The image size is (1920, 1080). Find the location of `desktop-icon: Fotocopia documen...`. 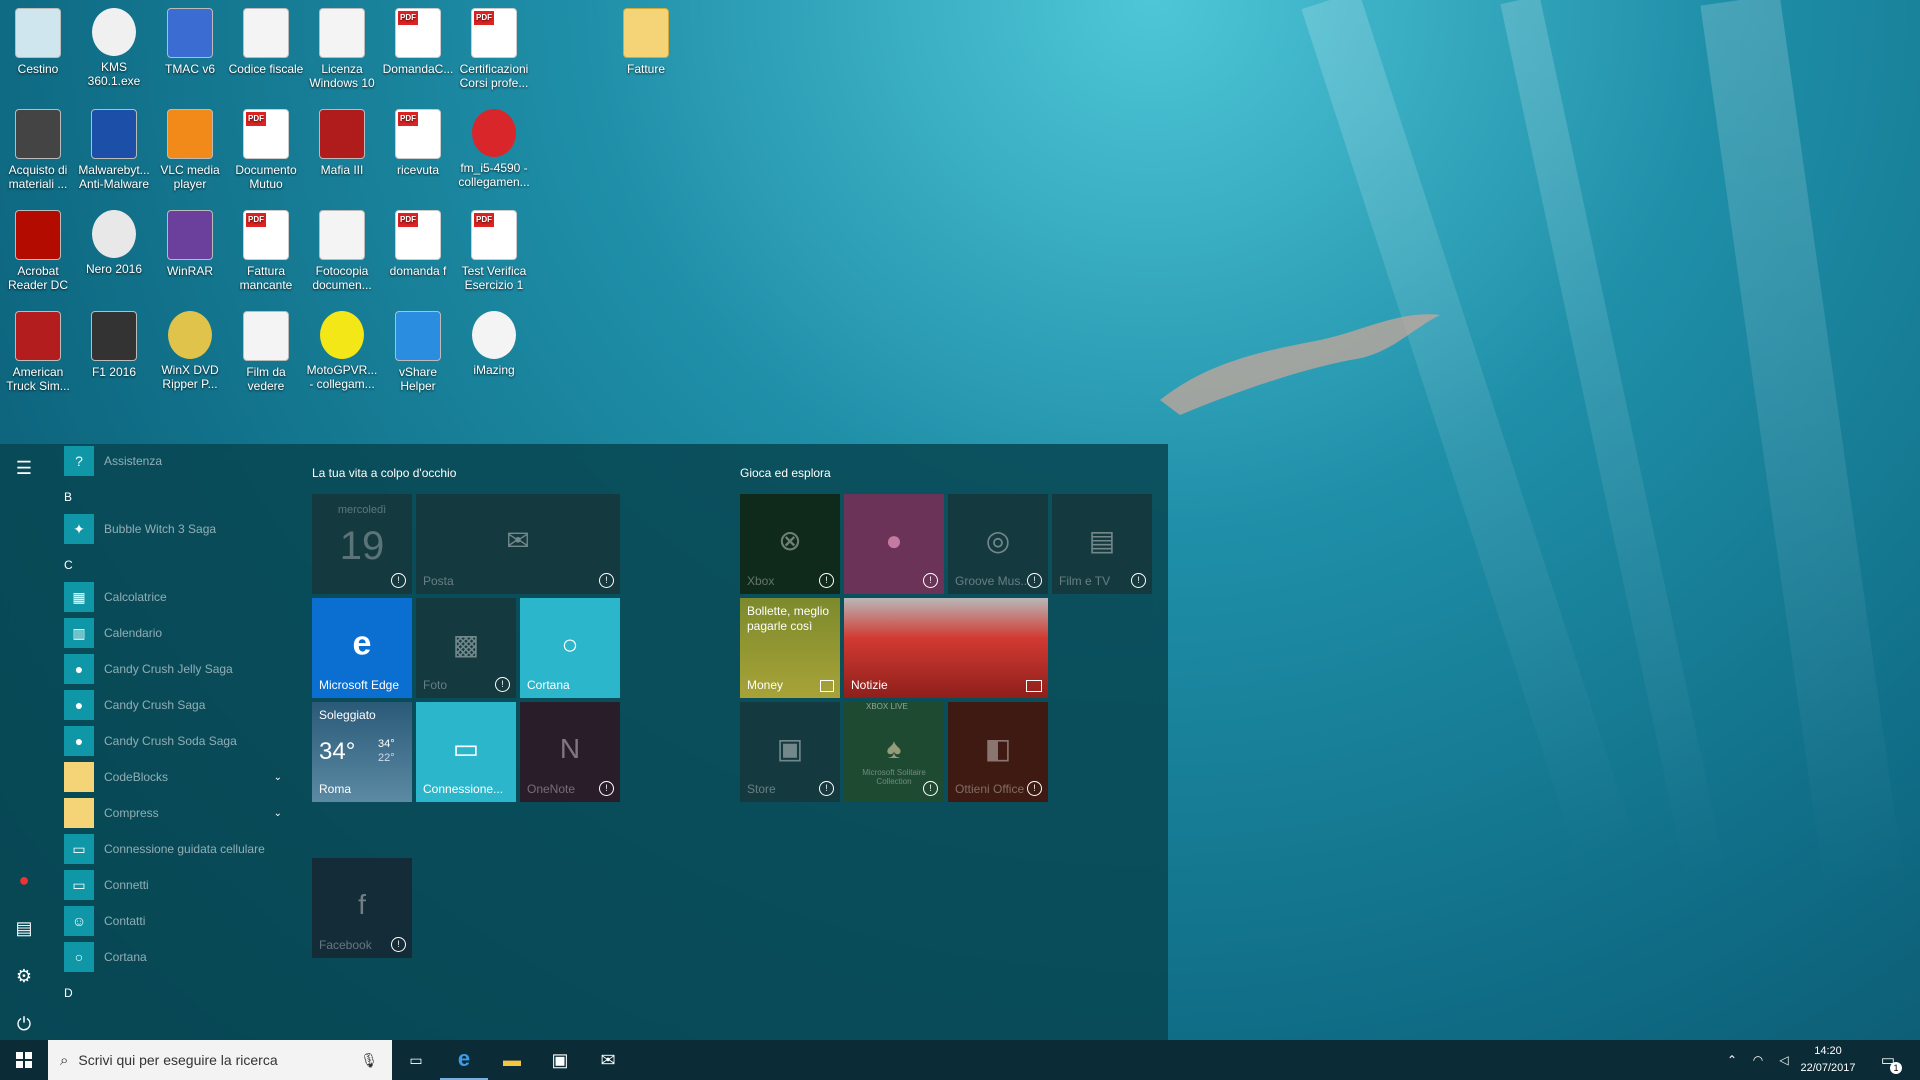

desktop-icon: Fotocopia documen... is located at coordinates (342, 251).